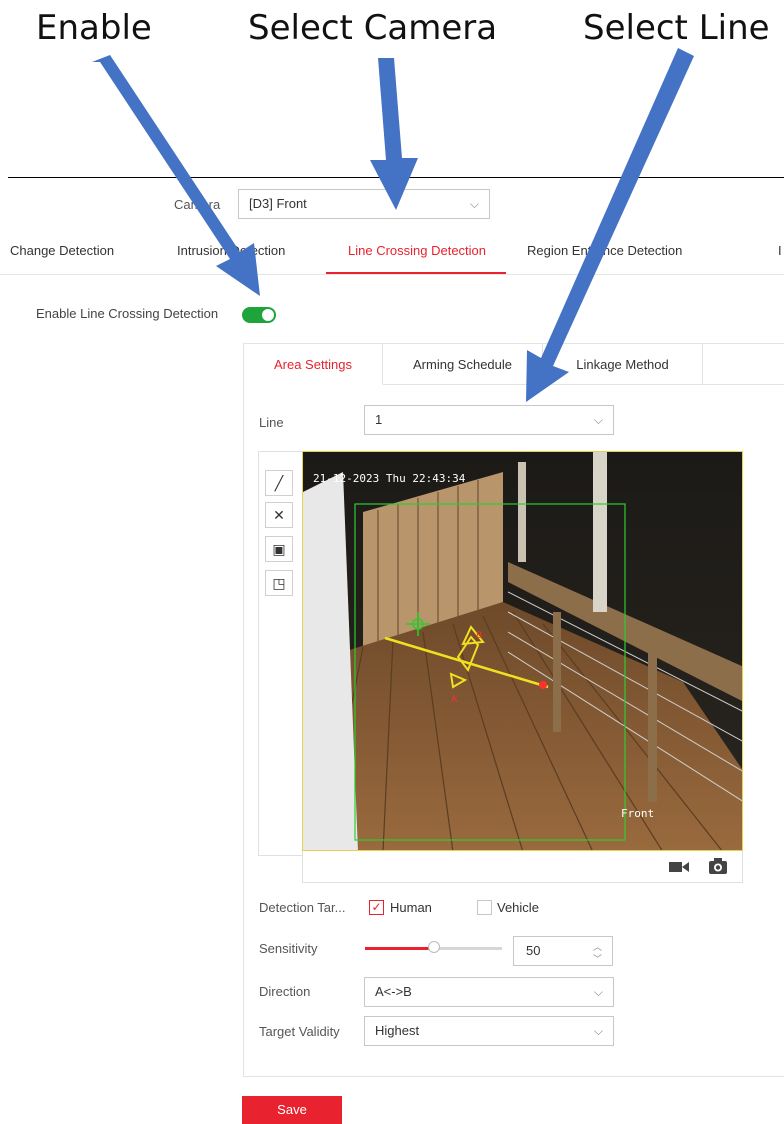  Describe the element at coordinates (279, 583) in the screenshot. I see `min-size-icon: ◳` at that location.